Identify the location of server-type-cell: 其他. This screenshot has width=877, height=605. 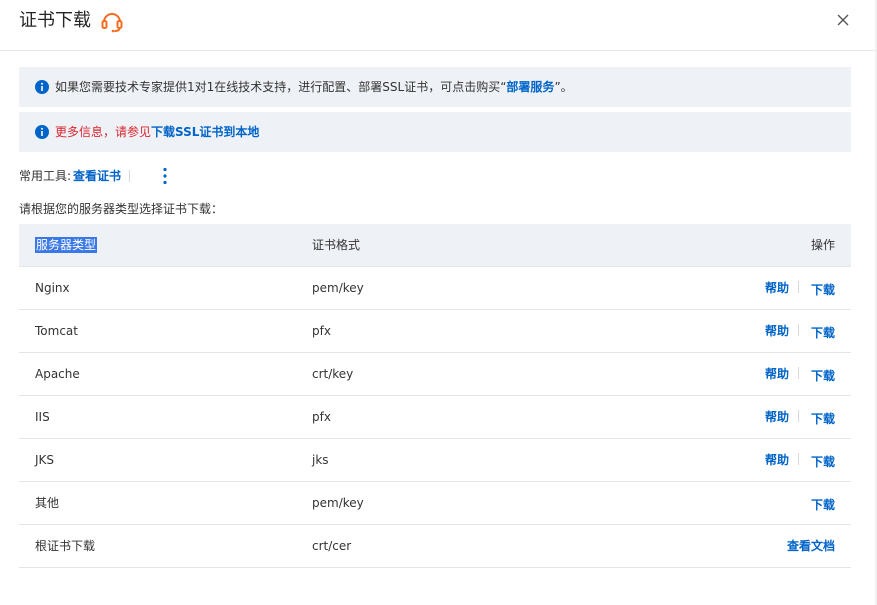
(47, 503).